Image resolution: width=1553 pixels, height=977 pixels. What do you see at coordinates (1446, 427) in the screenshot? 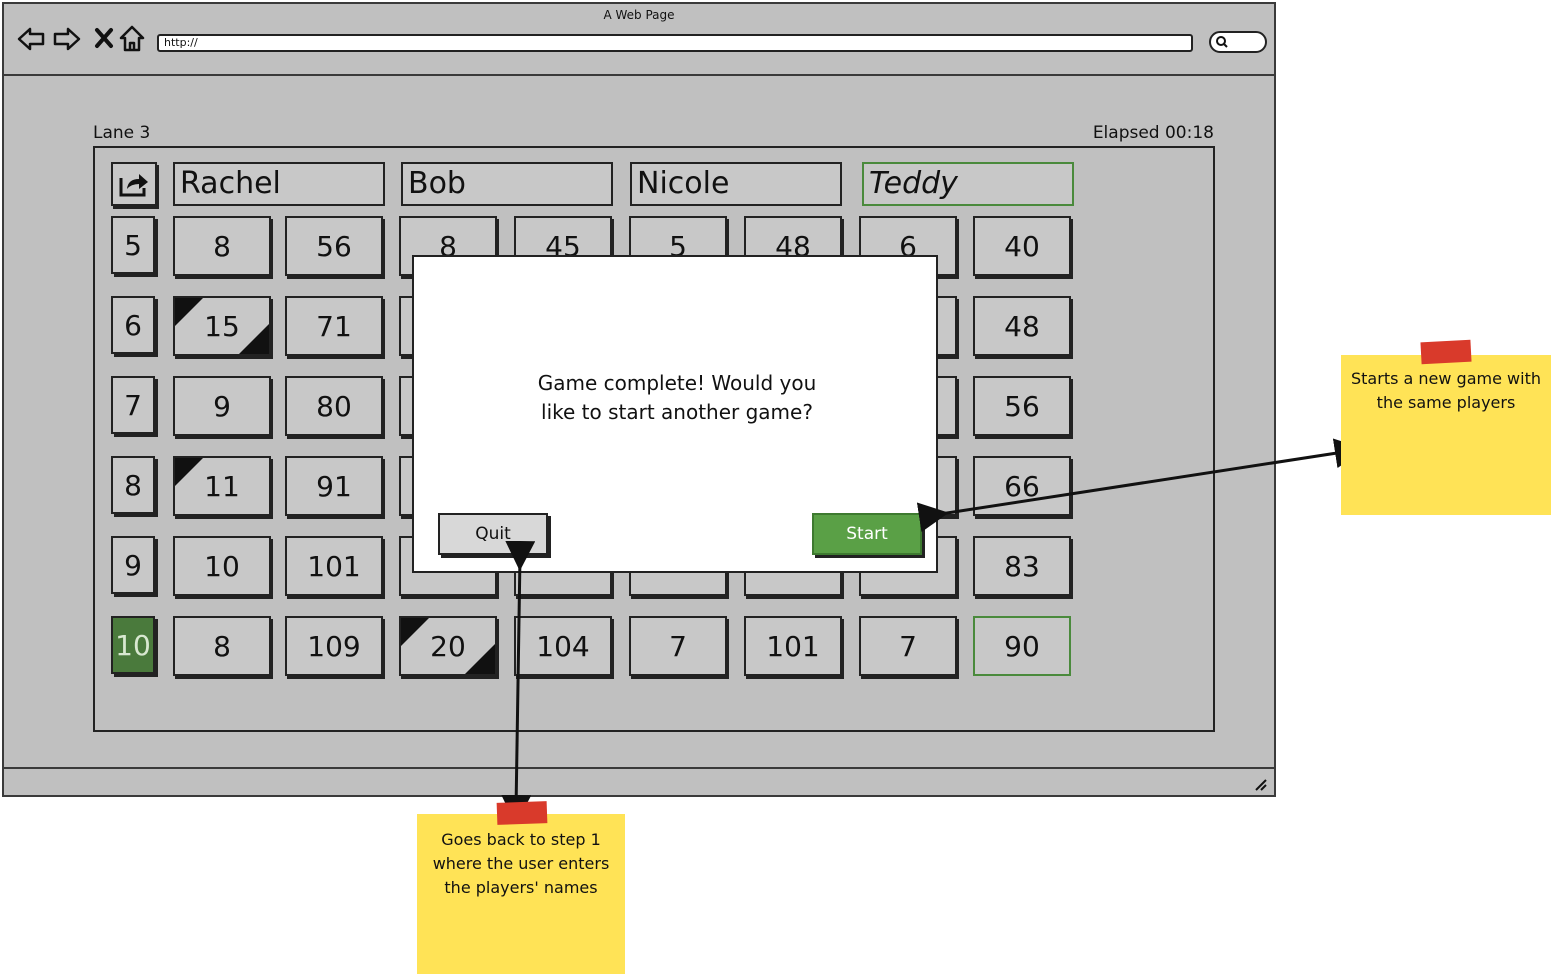
I see `start-sticky-note: Starts a new game with the same players` at bounding box center [1446, 427].